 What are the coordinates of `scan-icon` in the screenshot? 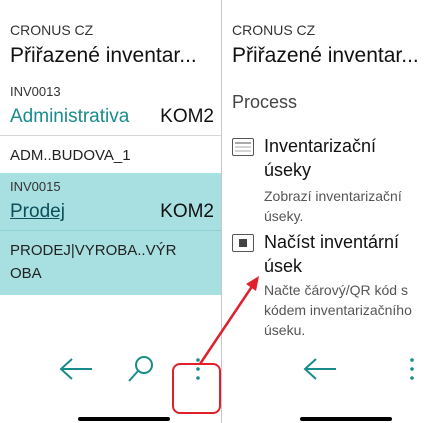 It's located at (243, 243).